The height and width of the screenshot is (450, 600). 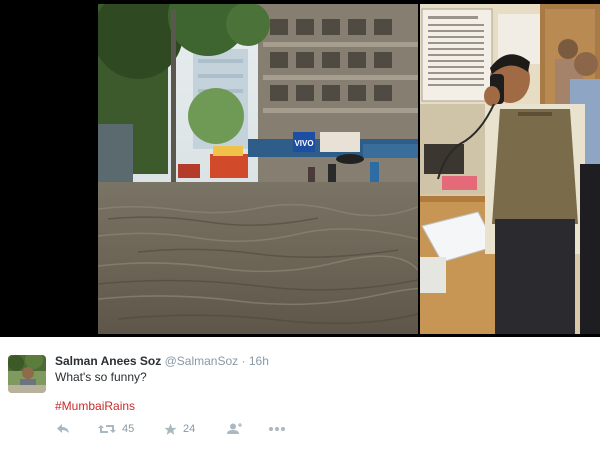 What do you see at coordinates (108, 361) in the screenshot?
I see `author-name: Salman Anees Soz` at bounding box center [108, 361].